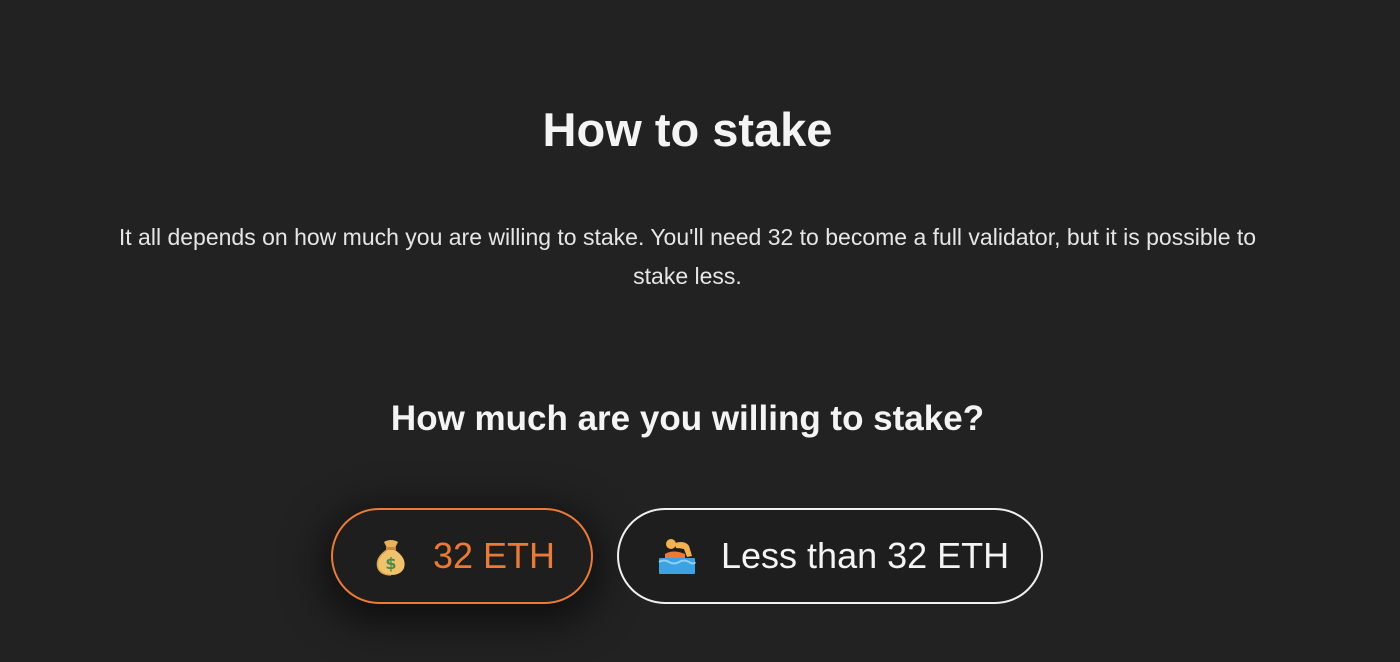  Describe the element at coordinates (865, 555) in the screenshot. I see `option-less-than-32-eth-label: Less than 32 ETH` at that location.